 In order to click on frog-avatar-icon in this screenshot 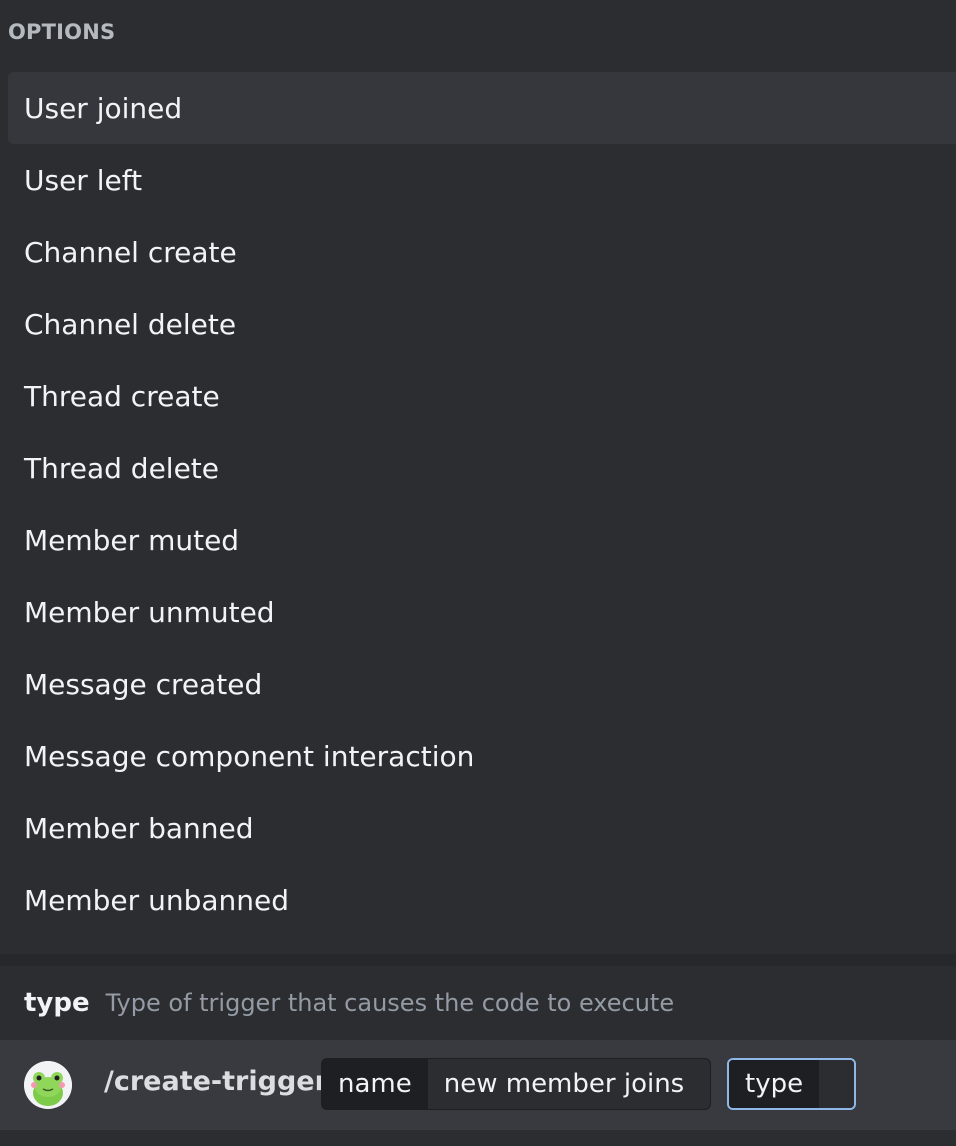, I will do `click(48, 1085)`.